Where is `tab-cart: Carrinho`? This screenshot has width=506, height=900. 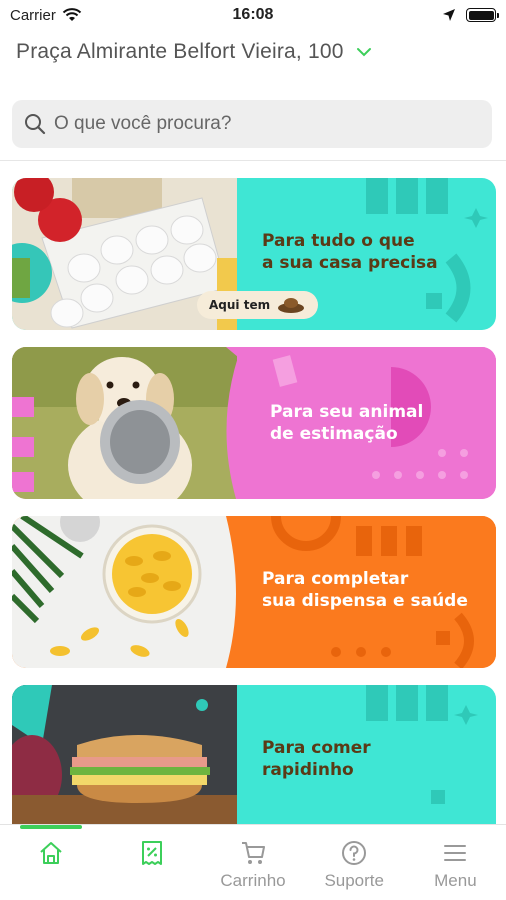
tab-cart: Carrinho is located at coordinates (252, 862).